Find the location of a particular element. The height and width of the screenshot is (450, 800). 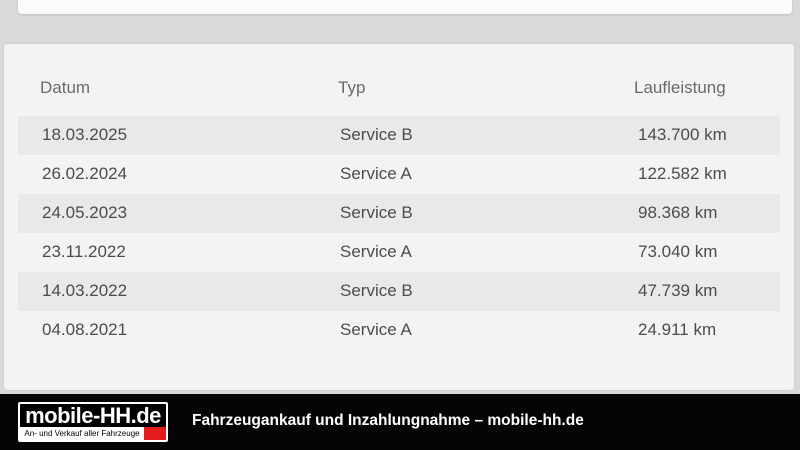

table-row: 24.05.2023 Service B 98.368 km is located at coordinates (399, 213).